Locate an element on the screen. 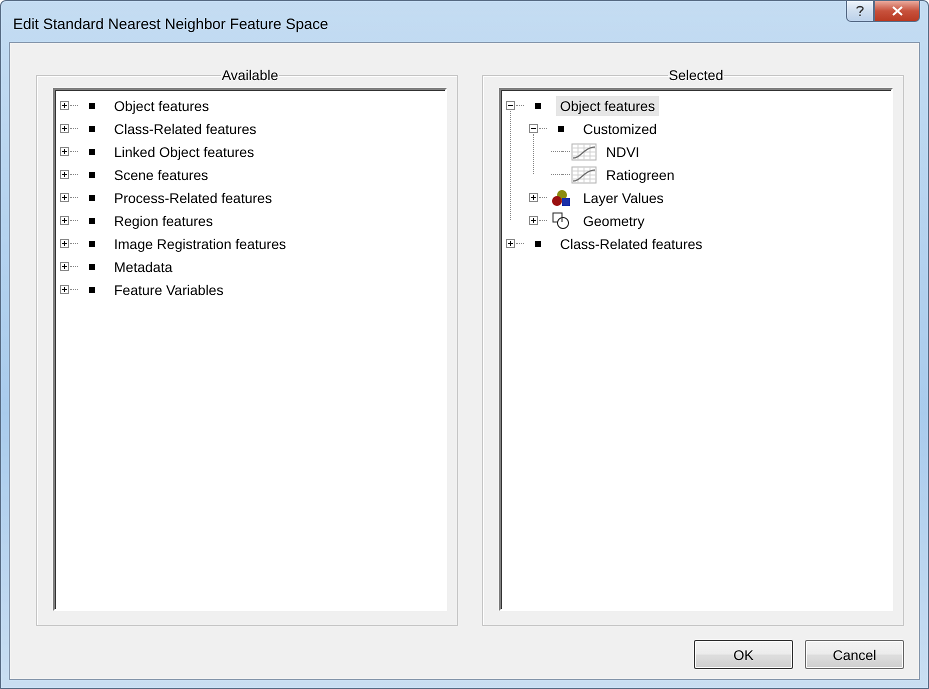 The width and height of the screenshot is (929, 689). shapes-icon is located at coordinates (561, 221).